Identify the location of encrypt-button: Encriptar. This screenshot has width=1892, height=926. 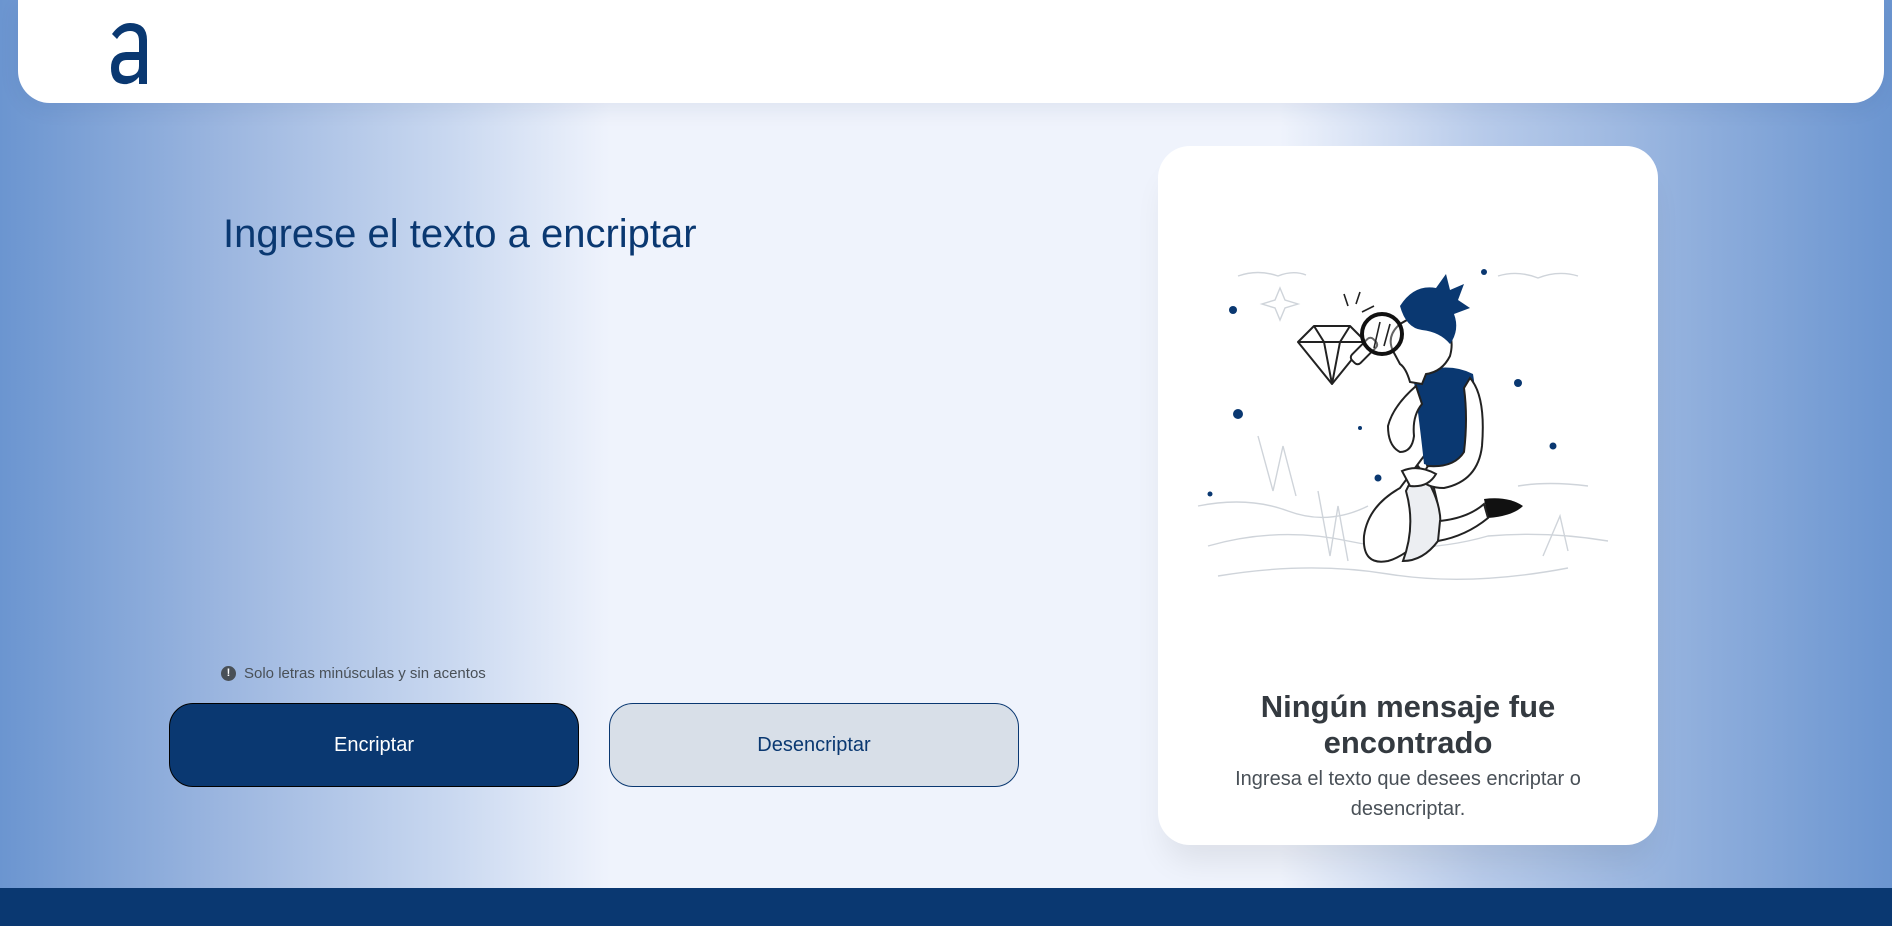
(374, 745).